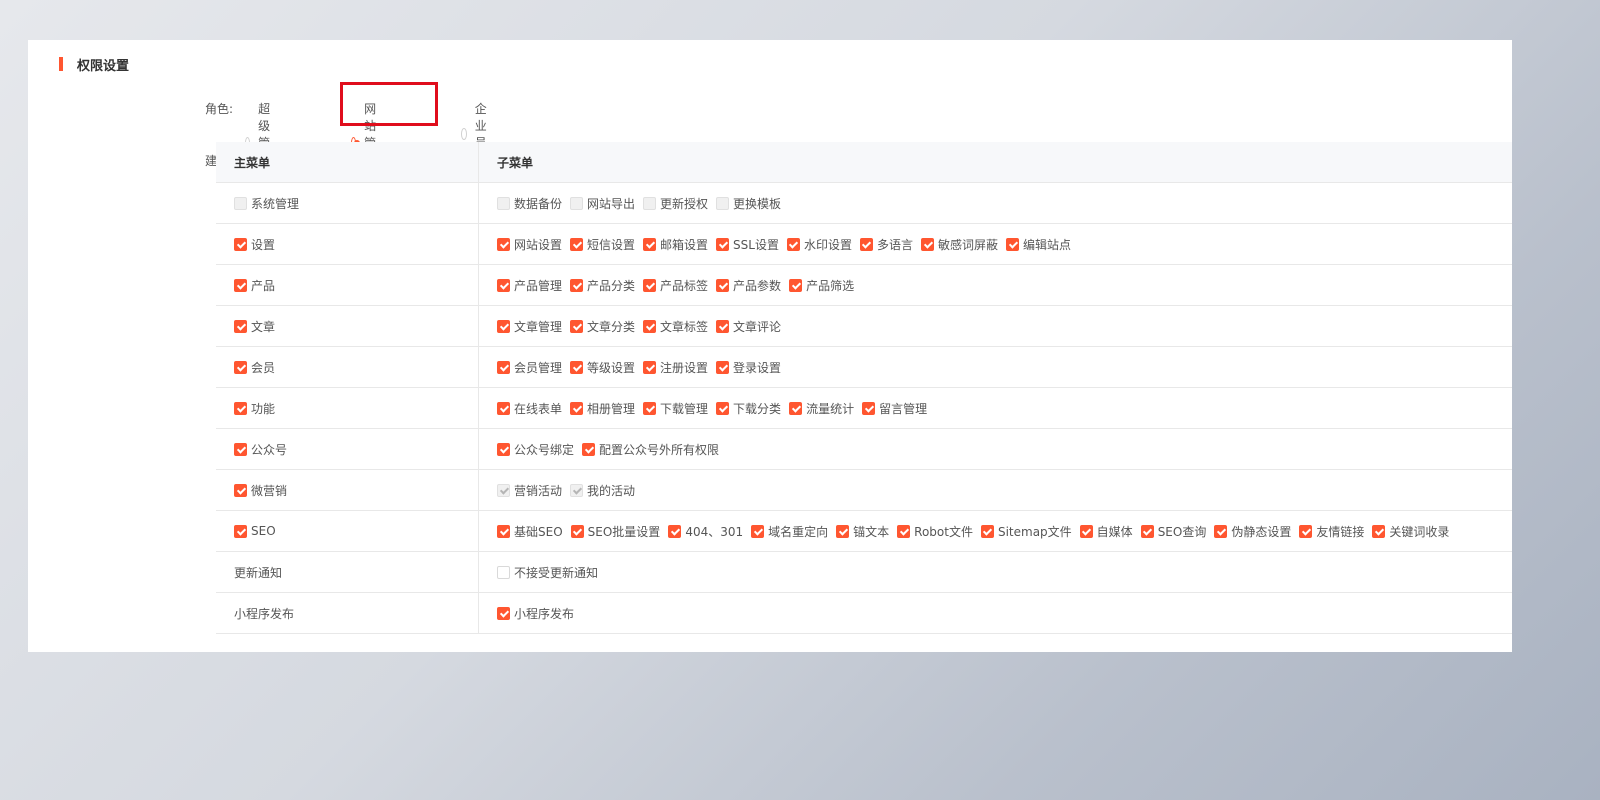 The image size is (1600, 800). I want to click on sub-menu-checkbox: 文章评论, so click(748, 326).